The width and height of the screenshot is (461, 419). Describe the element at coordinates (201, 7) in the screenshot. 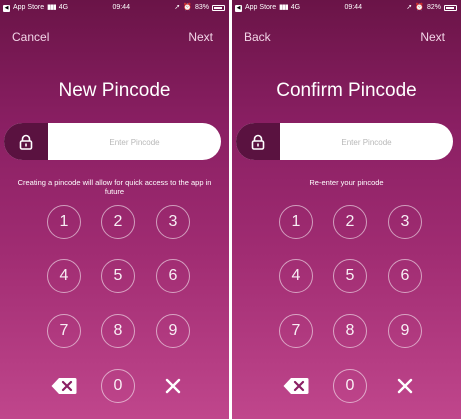

I see `battery-percent: 83%` at that location.